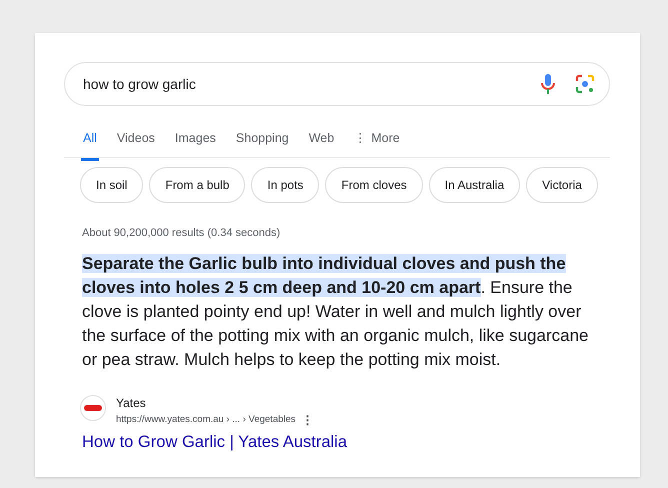 Image resolution: width=668 pixels, height=488 pixels. I want to click on search-query: how to grow garlic, so click(139, 84).